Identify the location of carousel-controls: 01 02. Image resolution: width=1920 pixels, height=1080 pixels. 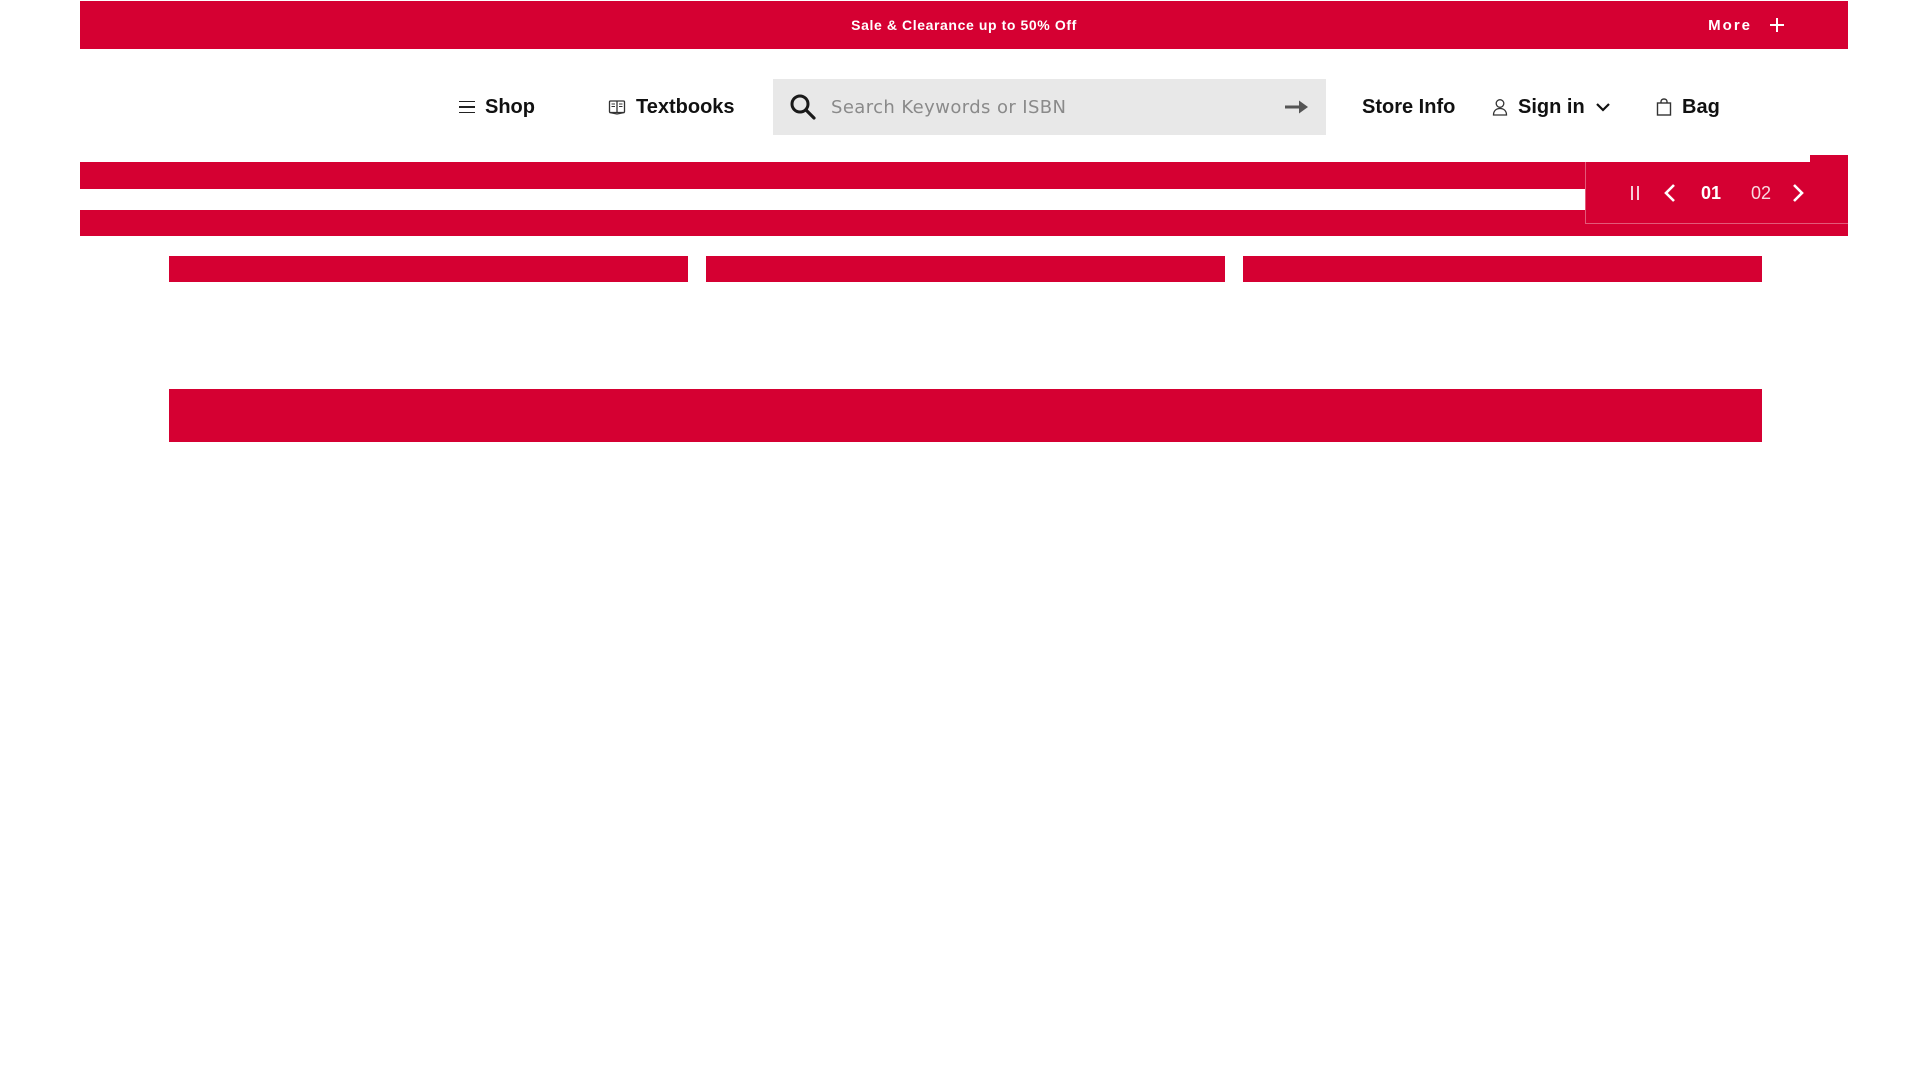
(1716, 193).